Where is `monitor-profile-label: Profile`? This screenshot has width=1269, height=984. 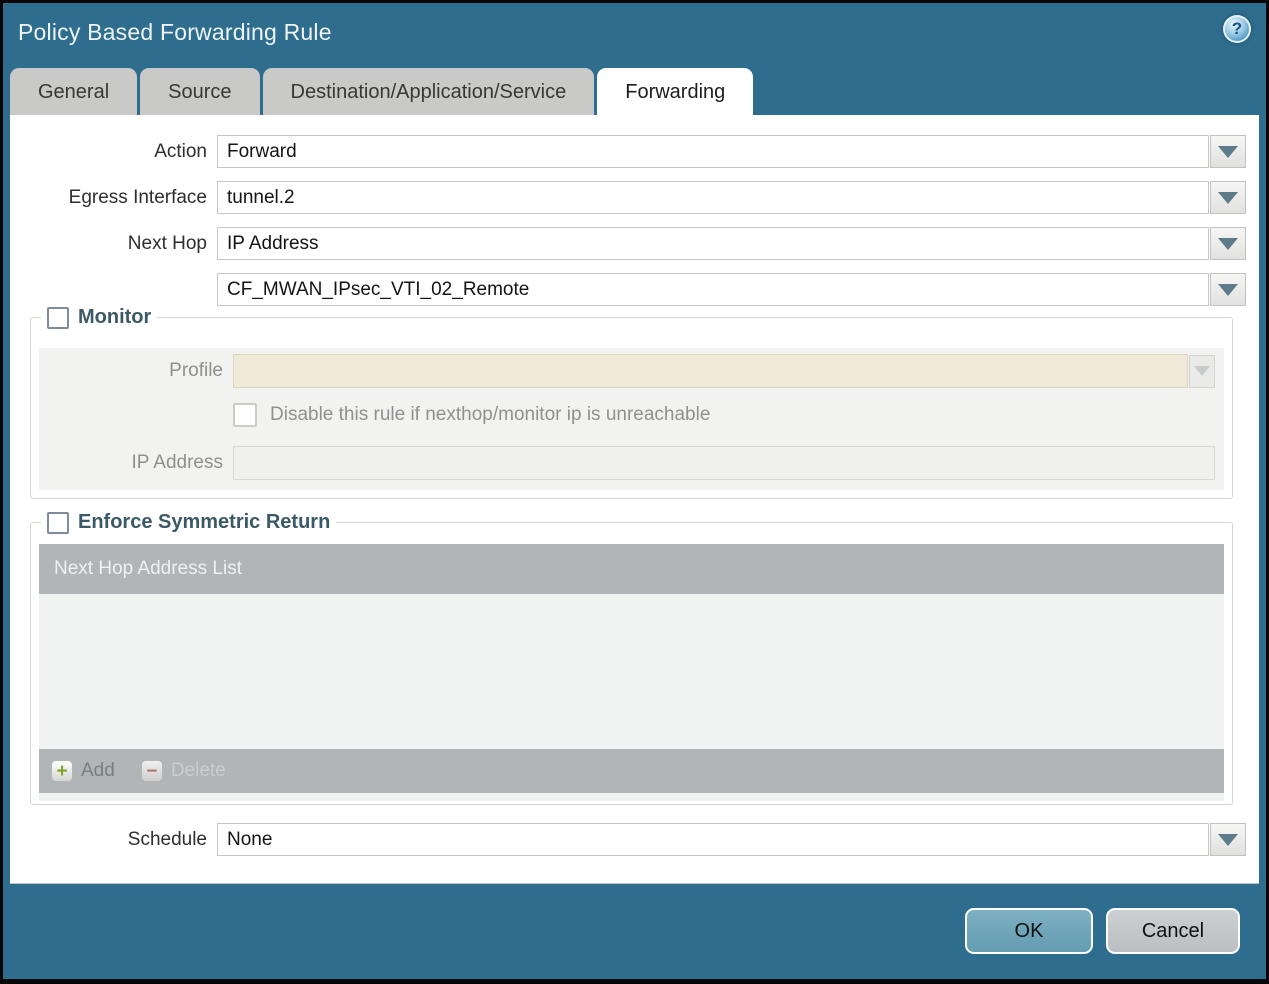 monitor-profile-label: Profile is located at coordinates (196, 370).